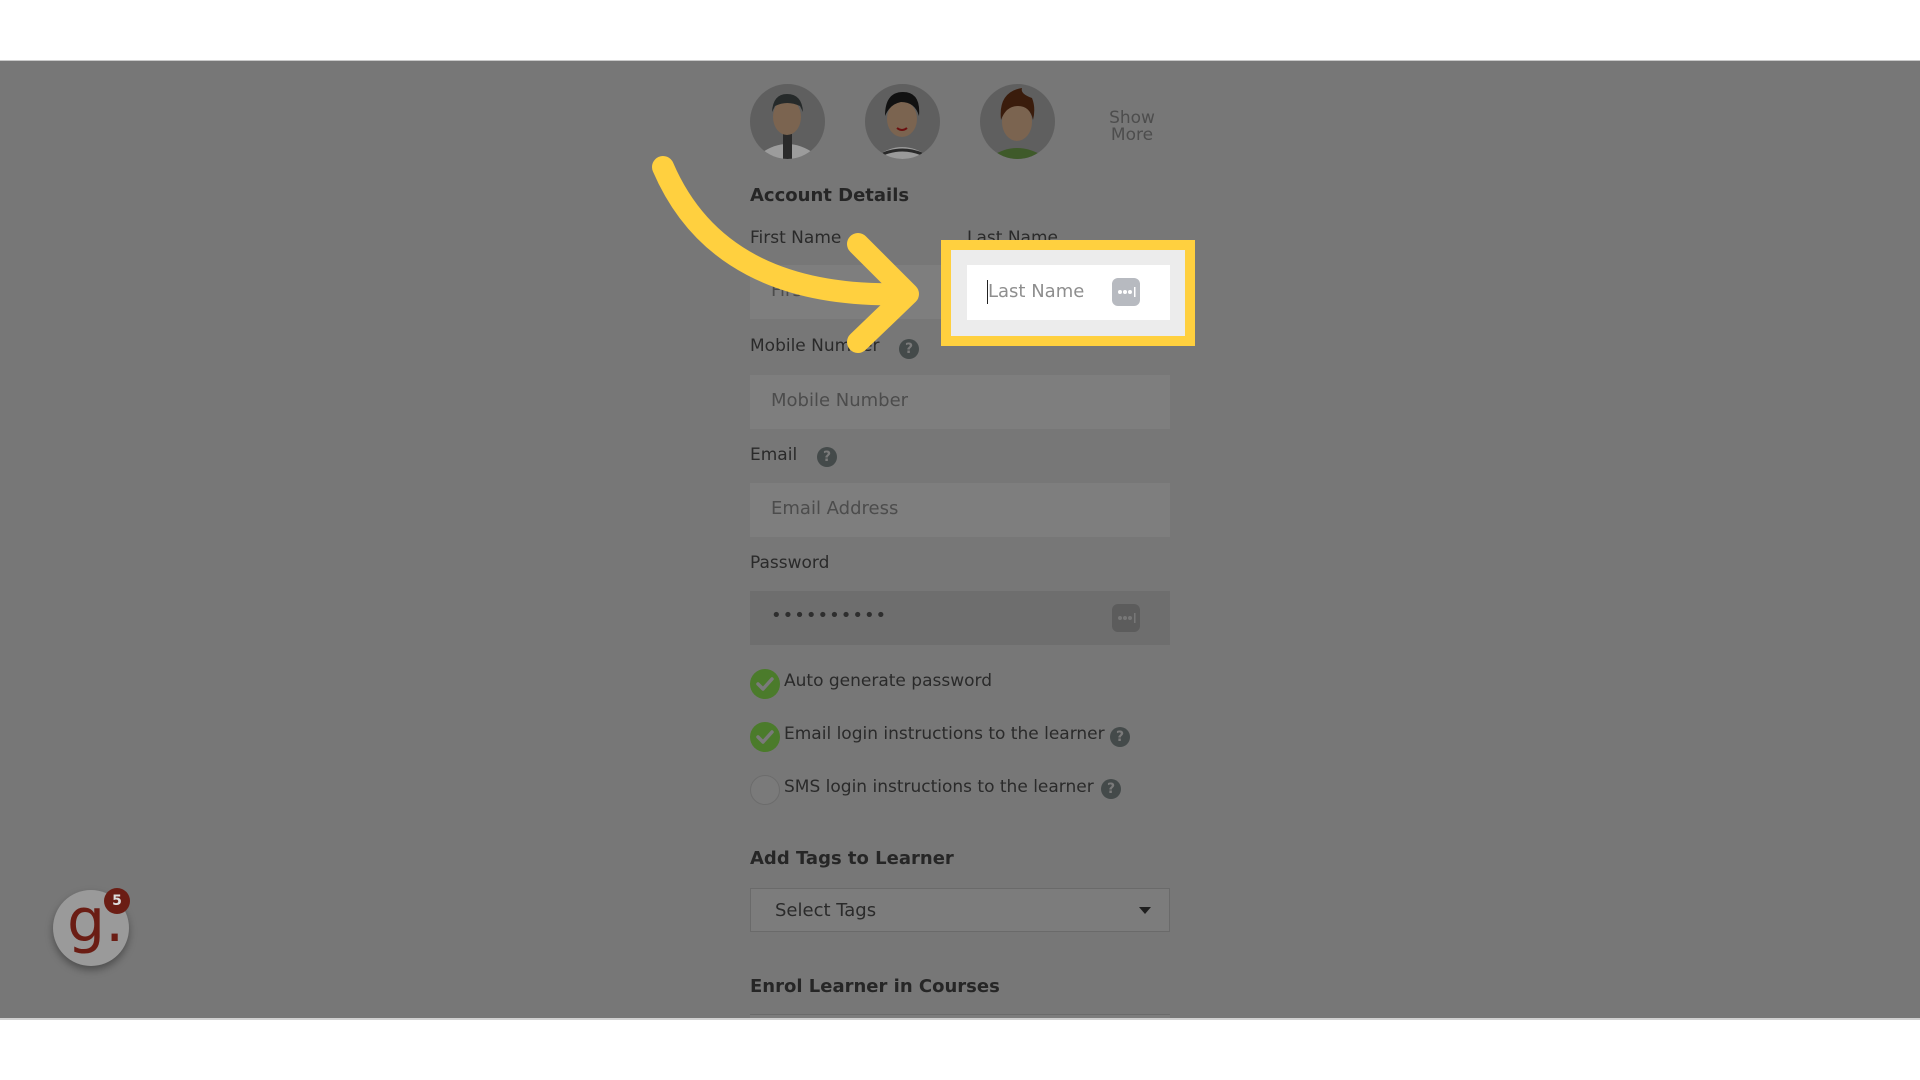  I want to click on auto-generate-password-checkbox, so click(765, 684).